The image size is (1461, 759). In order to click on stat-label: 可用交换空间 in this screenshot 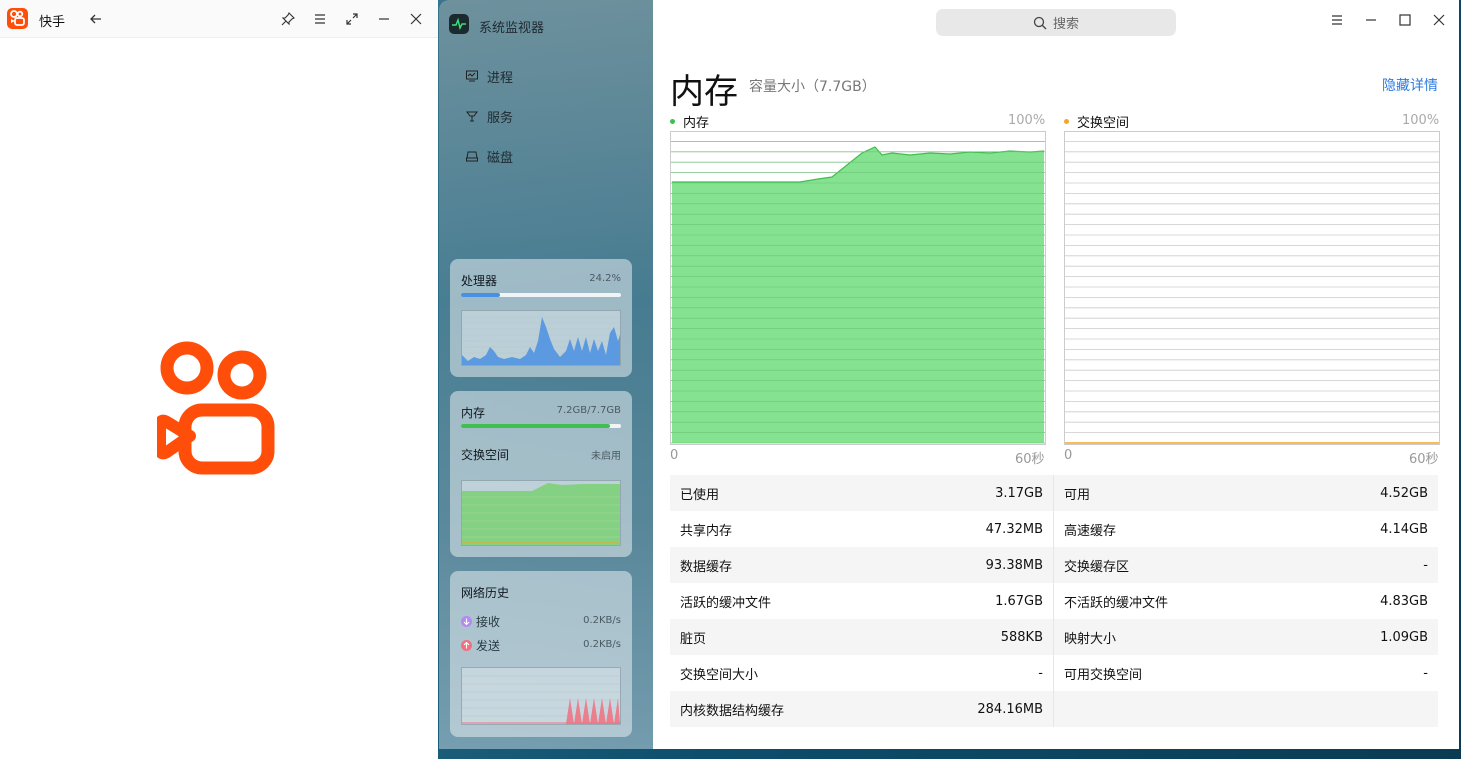, I will do `click(1103, 675)`.